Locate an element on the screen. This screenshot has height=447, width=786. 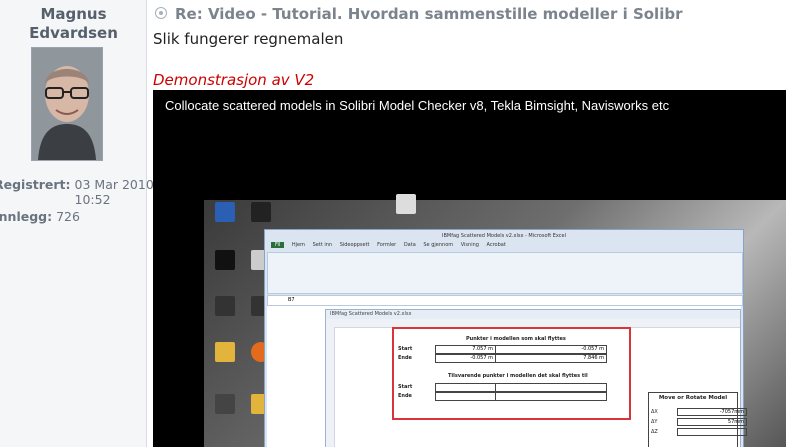
posts-count: 726 is located at coordinates (68, 216).